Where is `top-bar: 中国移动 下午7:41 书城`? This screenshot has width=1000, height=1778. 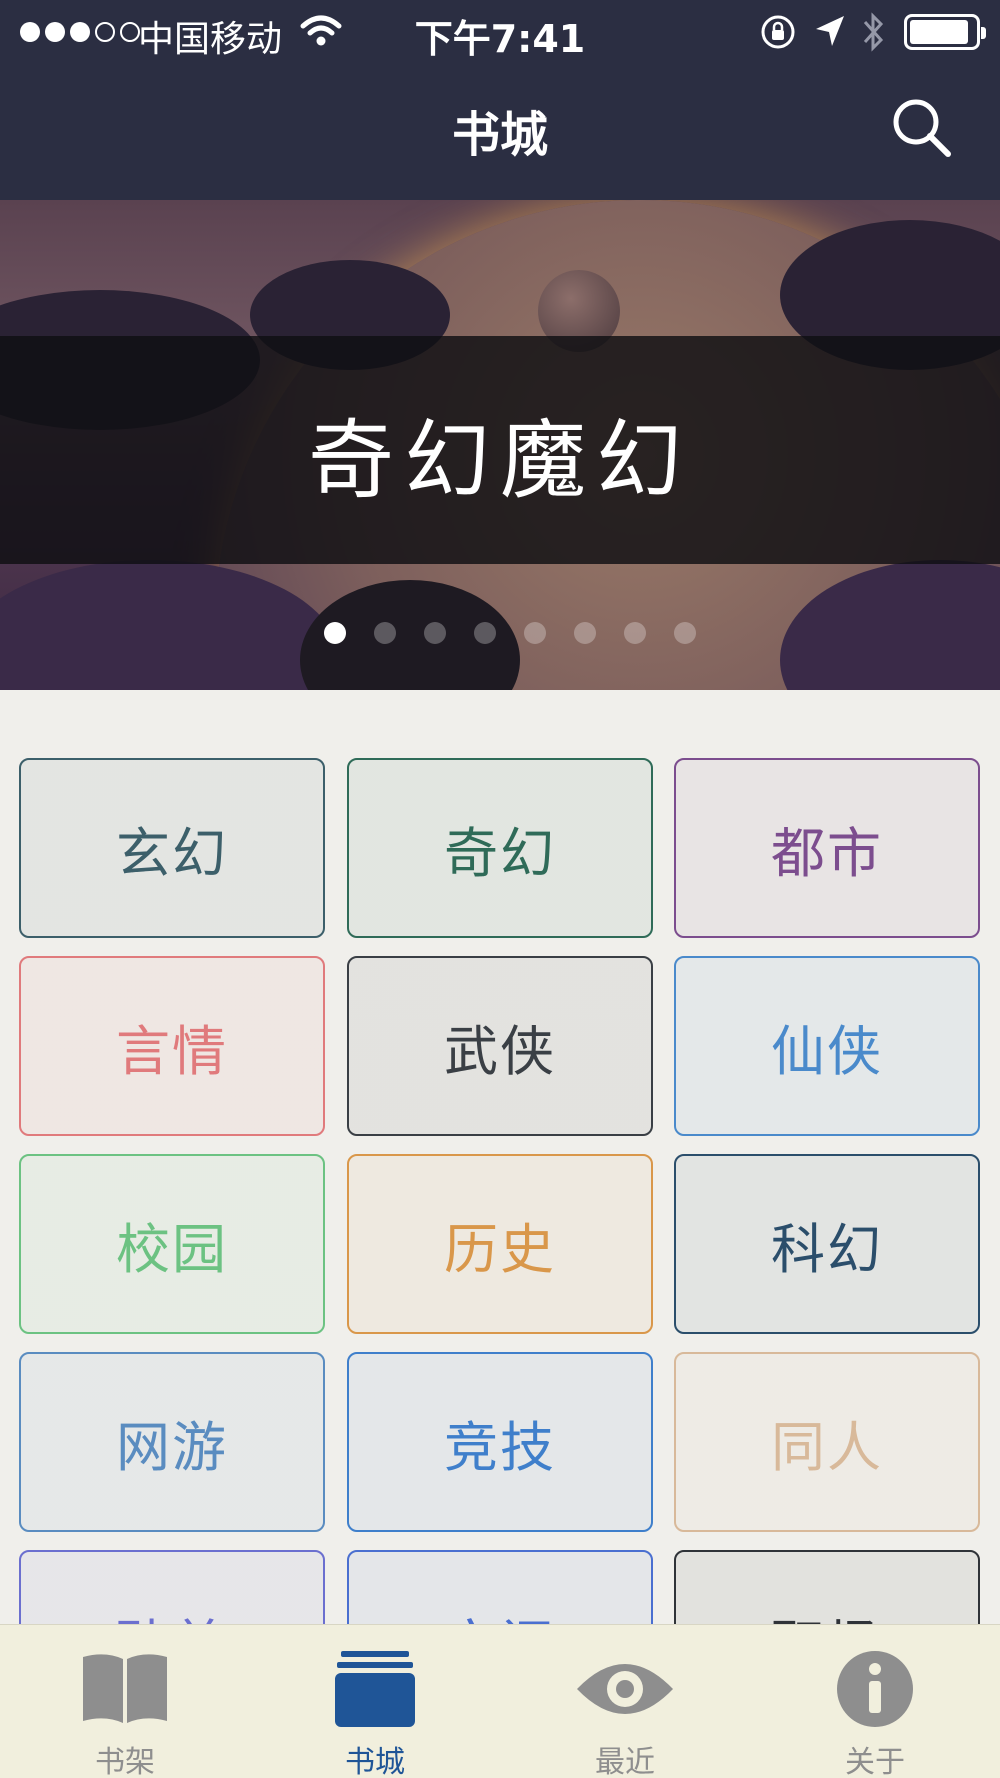
top-bar: 中国移动 下午7:41 书城 is located at coordinates (500, 100).